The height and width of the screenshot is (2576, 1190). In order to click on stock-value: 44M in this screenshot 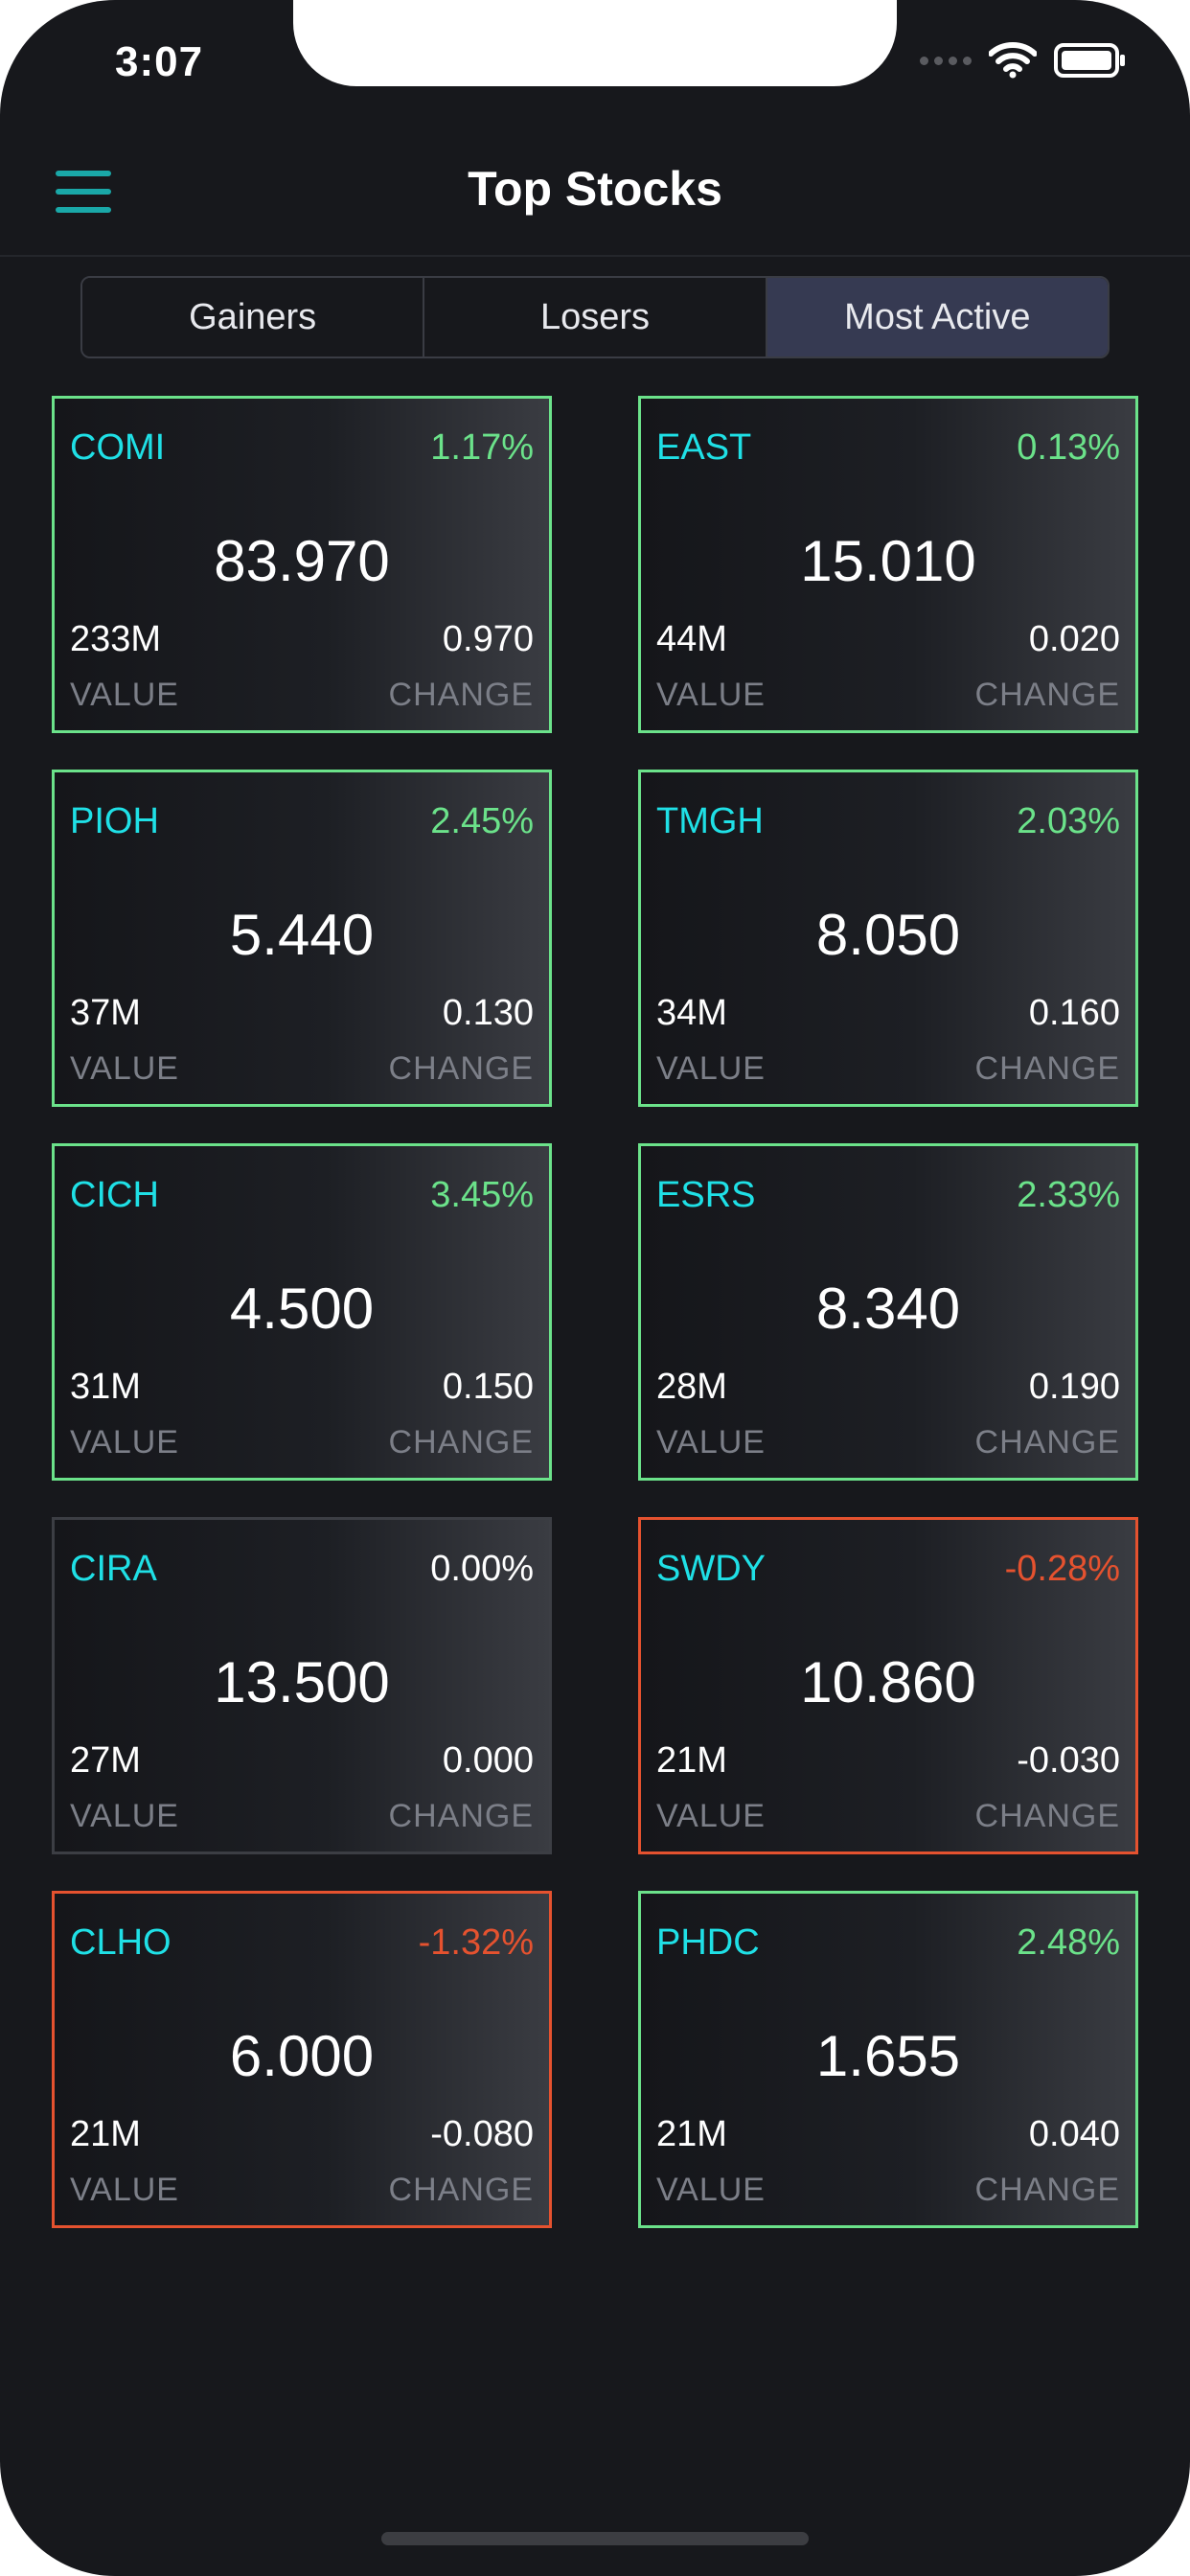, I will do `click(692, 639)`.